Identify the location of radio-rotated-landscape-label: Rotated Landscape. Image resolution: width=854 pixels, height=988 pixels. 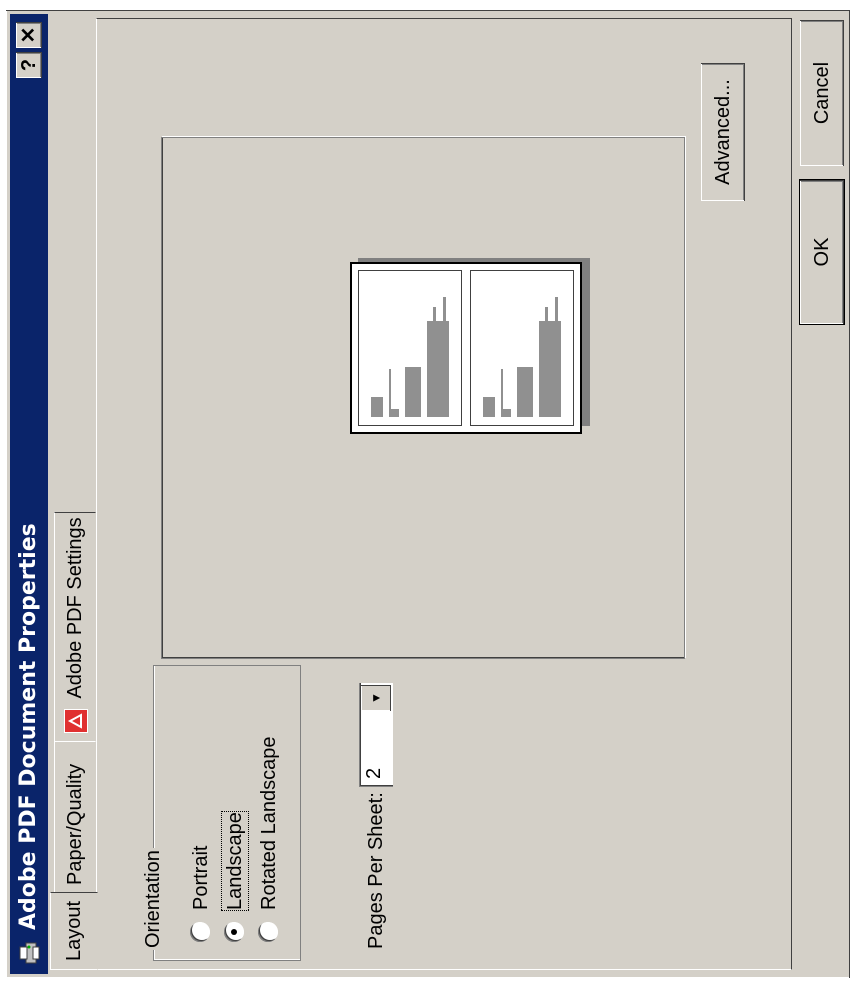
(269, 823).